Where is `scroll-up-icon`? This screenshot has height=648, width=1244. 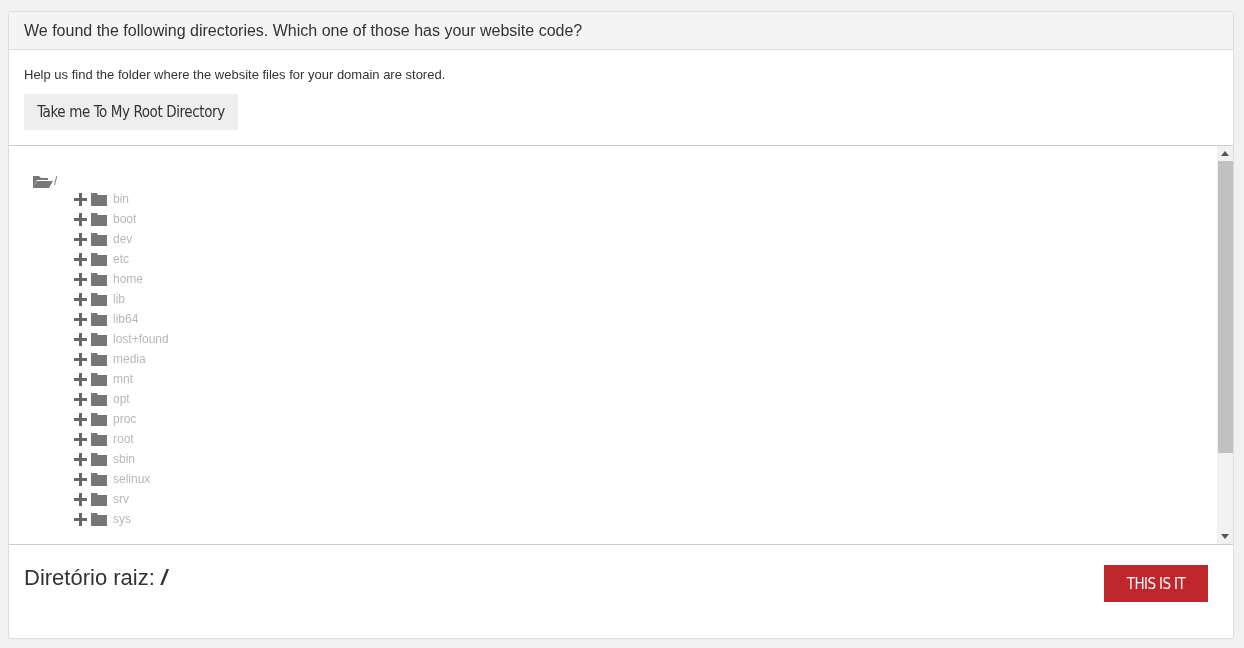
scroll-up-icon is located at coordinates (1225, 153).